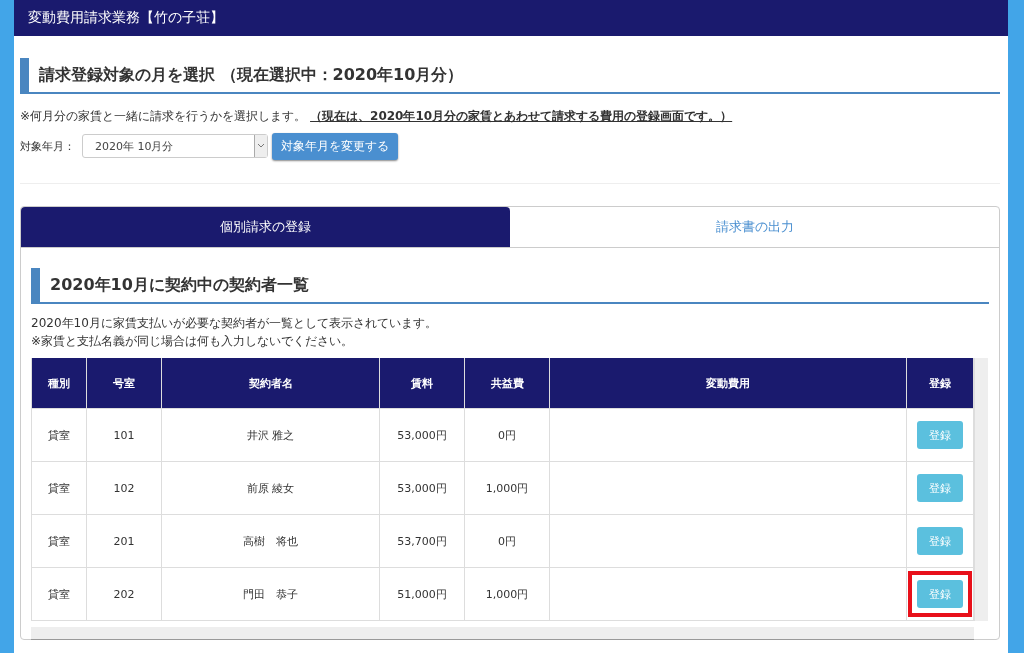 The height and width of the screenshot is (653, 1024). What do you see at coordinates (179, 285) in the screenshot?
I see `section-heading: 2020年10月に契約中の契約者一覧` at bounding box center [179, 285].